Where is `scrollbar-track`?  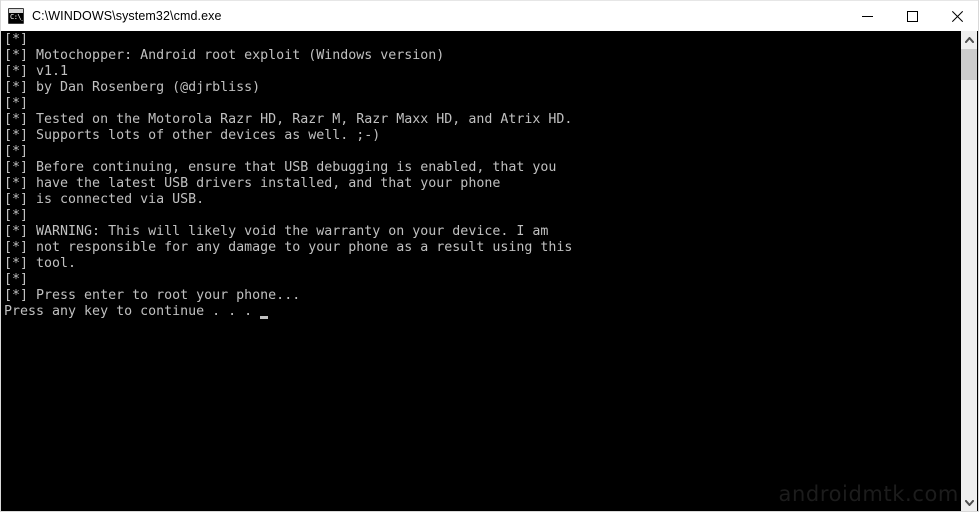 scrollbar-track is located at coordinates (969, 271).